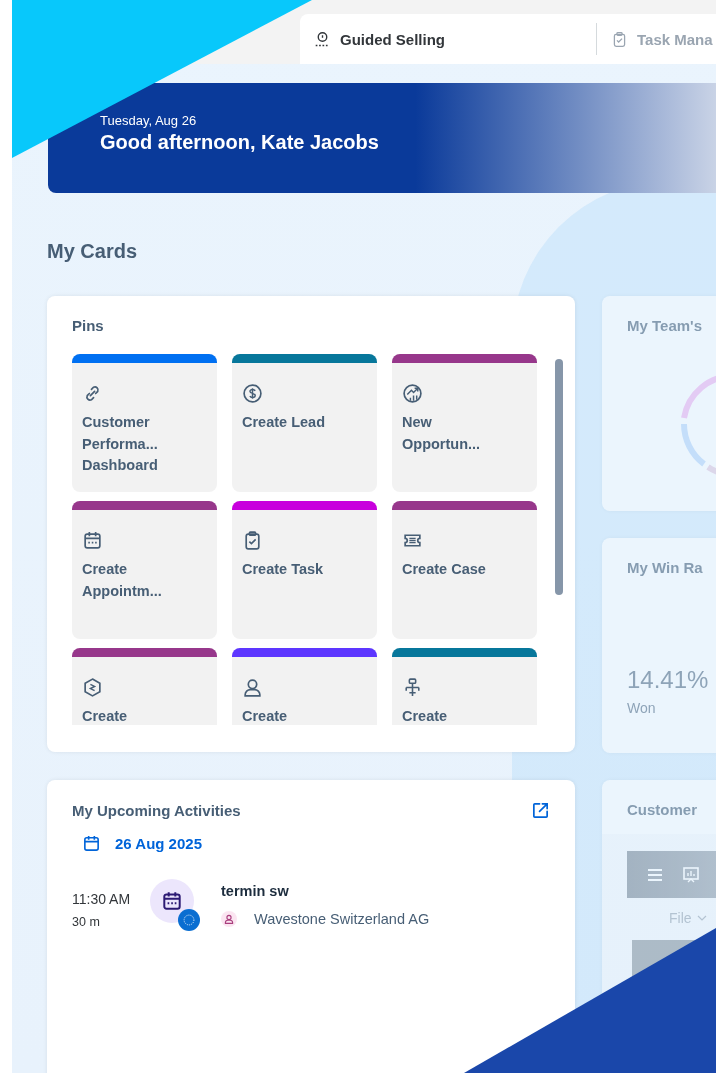 The image size is (716, 1073). I want to click on pin-label: Customer Performa... Dashboard, so click(120, 444).